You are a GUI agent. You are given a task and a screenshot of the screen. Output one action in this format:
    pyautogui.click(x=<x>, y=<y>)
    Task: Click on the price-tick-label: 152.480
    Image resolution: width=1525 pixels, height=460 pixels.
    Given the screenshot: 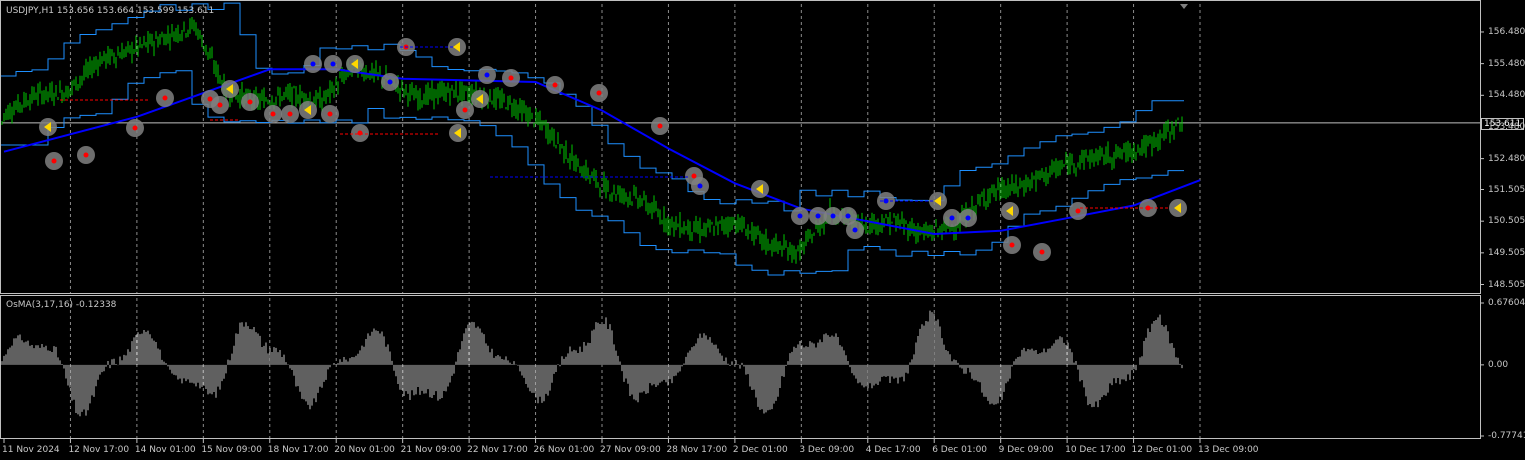 What is the action you would take?
    pyautogui.click(x=1506, y=158)
    